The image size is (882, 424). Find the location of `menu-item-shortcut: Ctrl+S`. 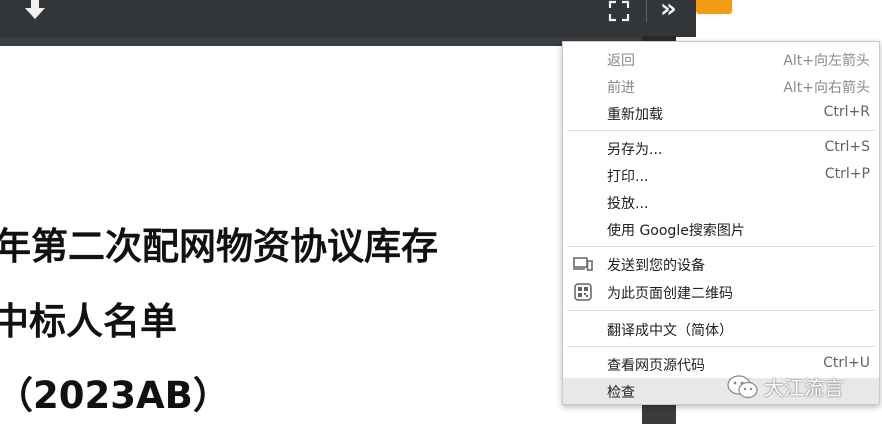

menu-item-shortcut: Ctrl+S is located at coordinates (847, 147).